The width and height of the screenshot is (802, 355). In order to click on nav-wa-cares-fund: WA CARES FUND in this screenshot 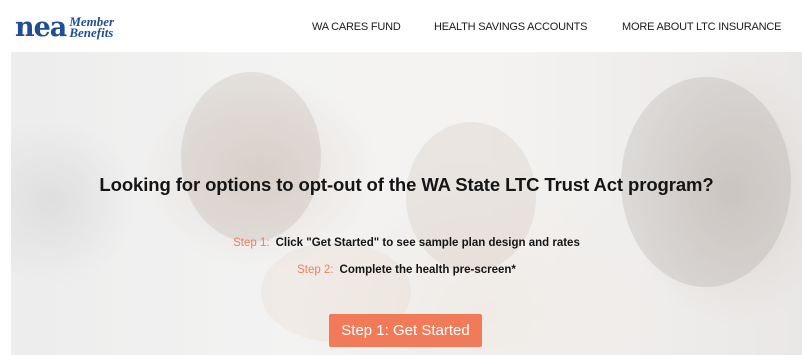, I will do `click(356, 27)`.